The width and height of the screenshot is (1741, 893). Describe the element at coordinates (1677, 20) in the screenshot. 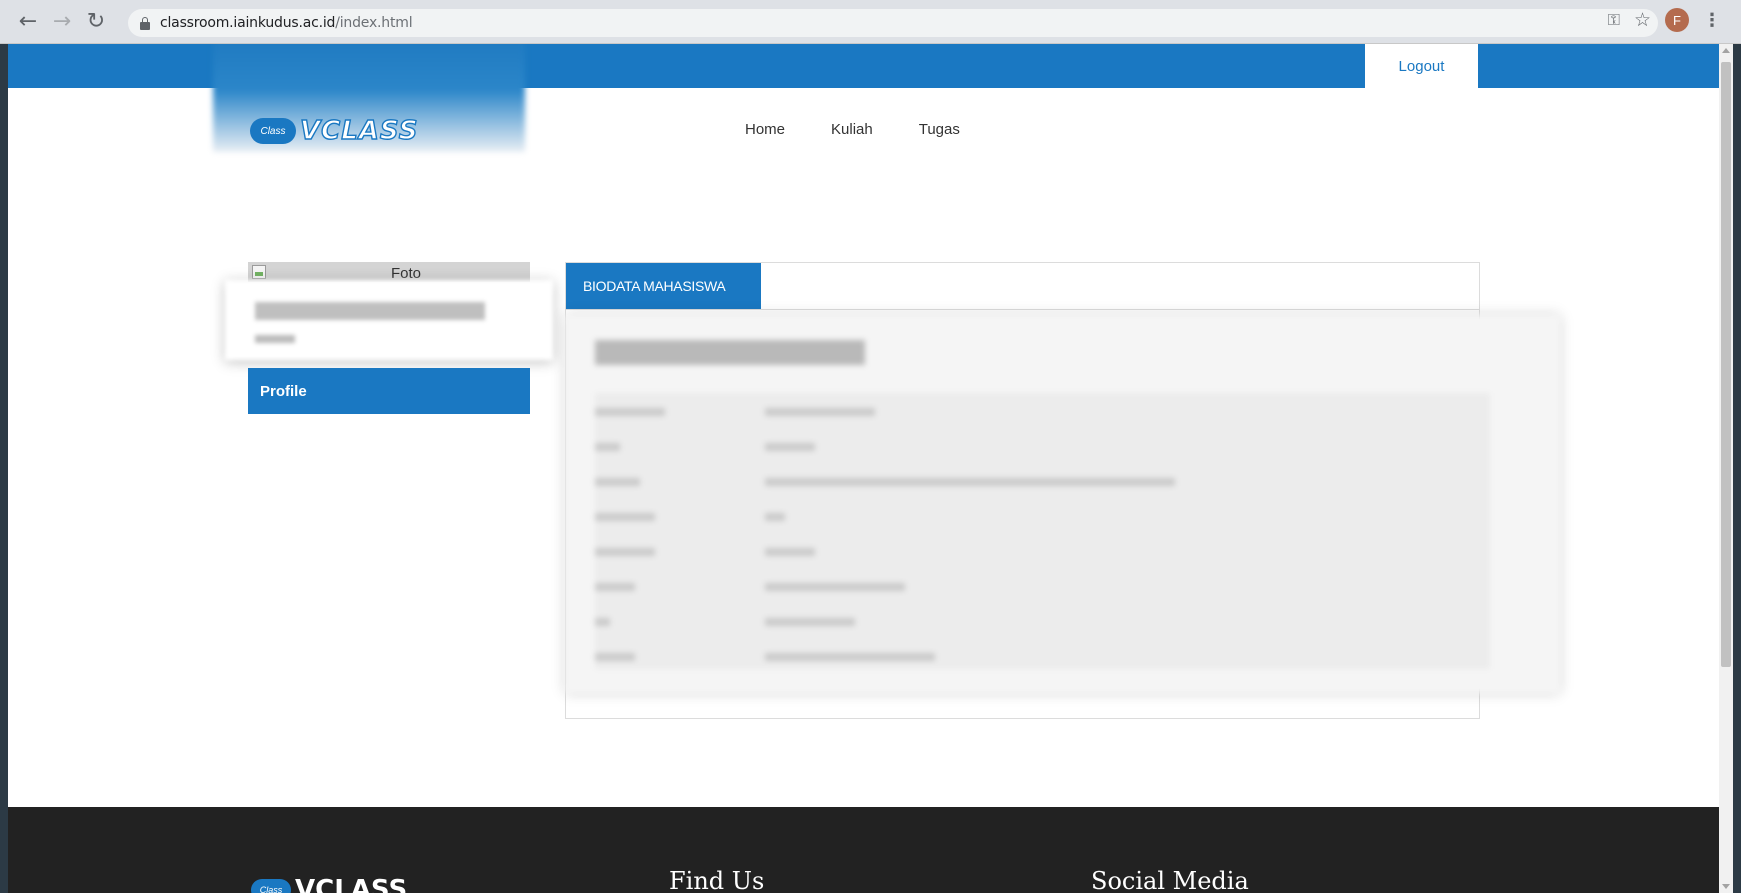

I see `profile-avatar: F` at that location.